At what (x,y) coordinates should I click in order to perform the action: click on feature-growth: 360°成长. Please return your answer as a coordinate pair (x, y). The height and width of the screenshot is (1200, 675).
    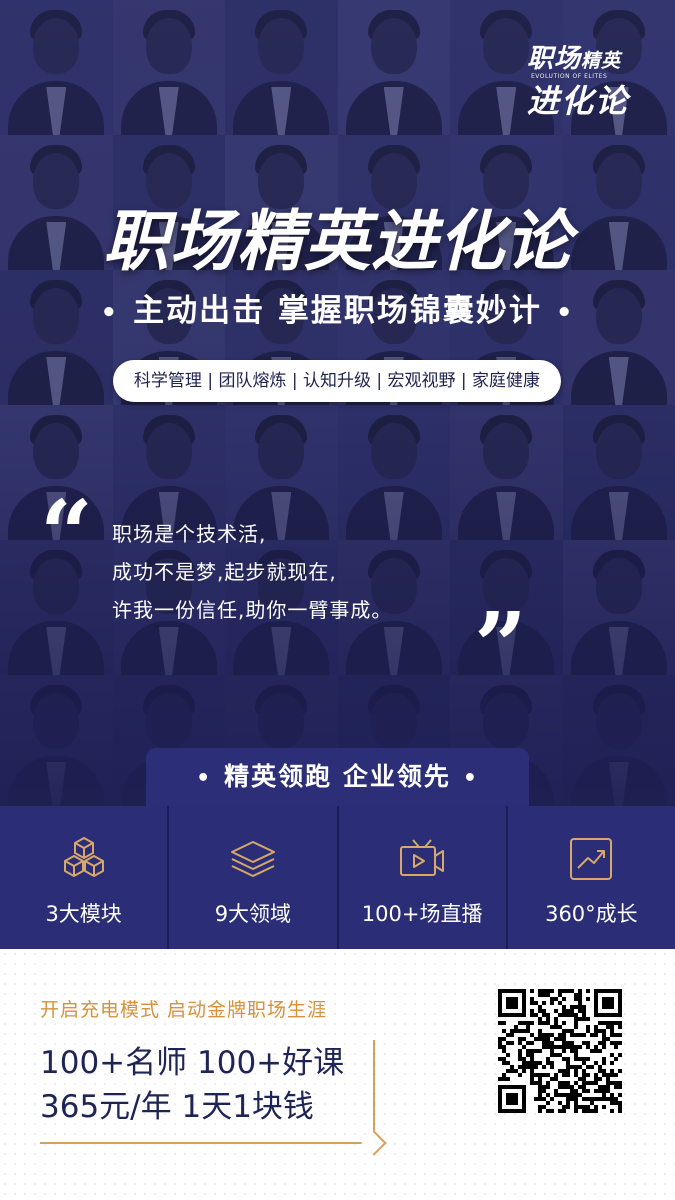
    Looking at the image, I should click on (591, 877).